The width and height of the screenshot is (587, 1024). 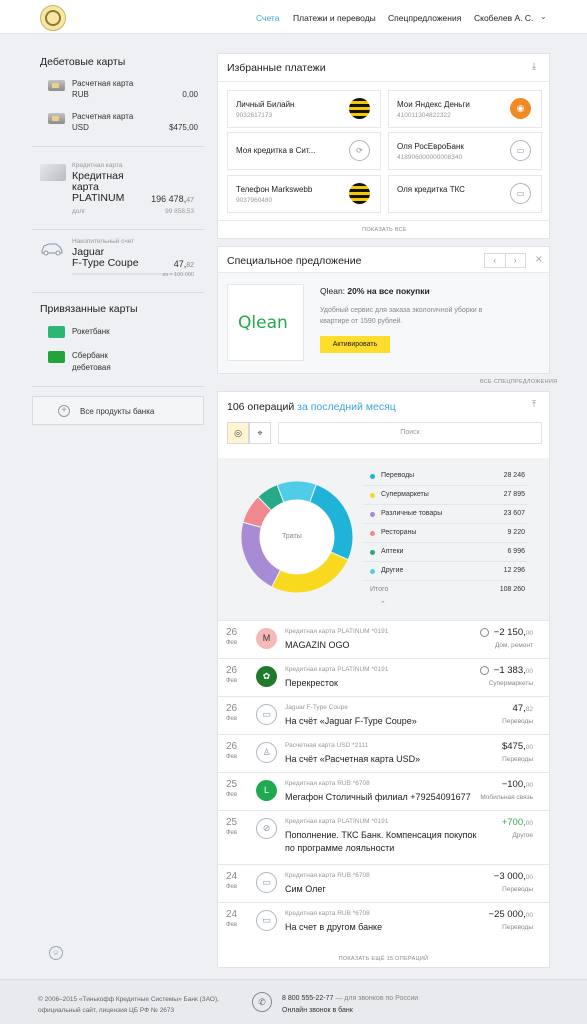 I want to click on total-label: Итого, so click(x=379, y=589).